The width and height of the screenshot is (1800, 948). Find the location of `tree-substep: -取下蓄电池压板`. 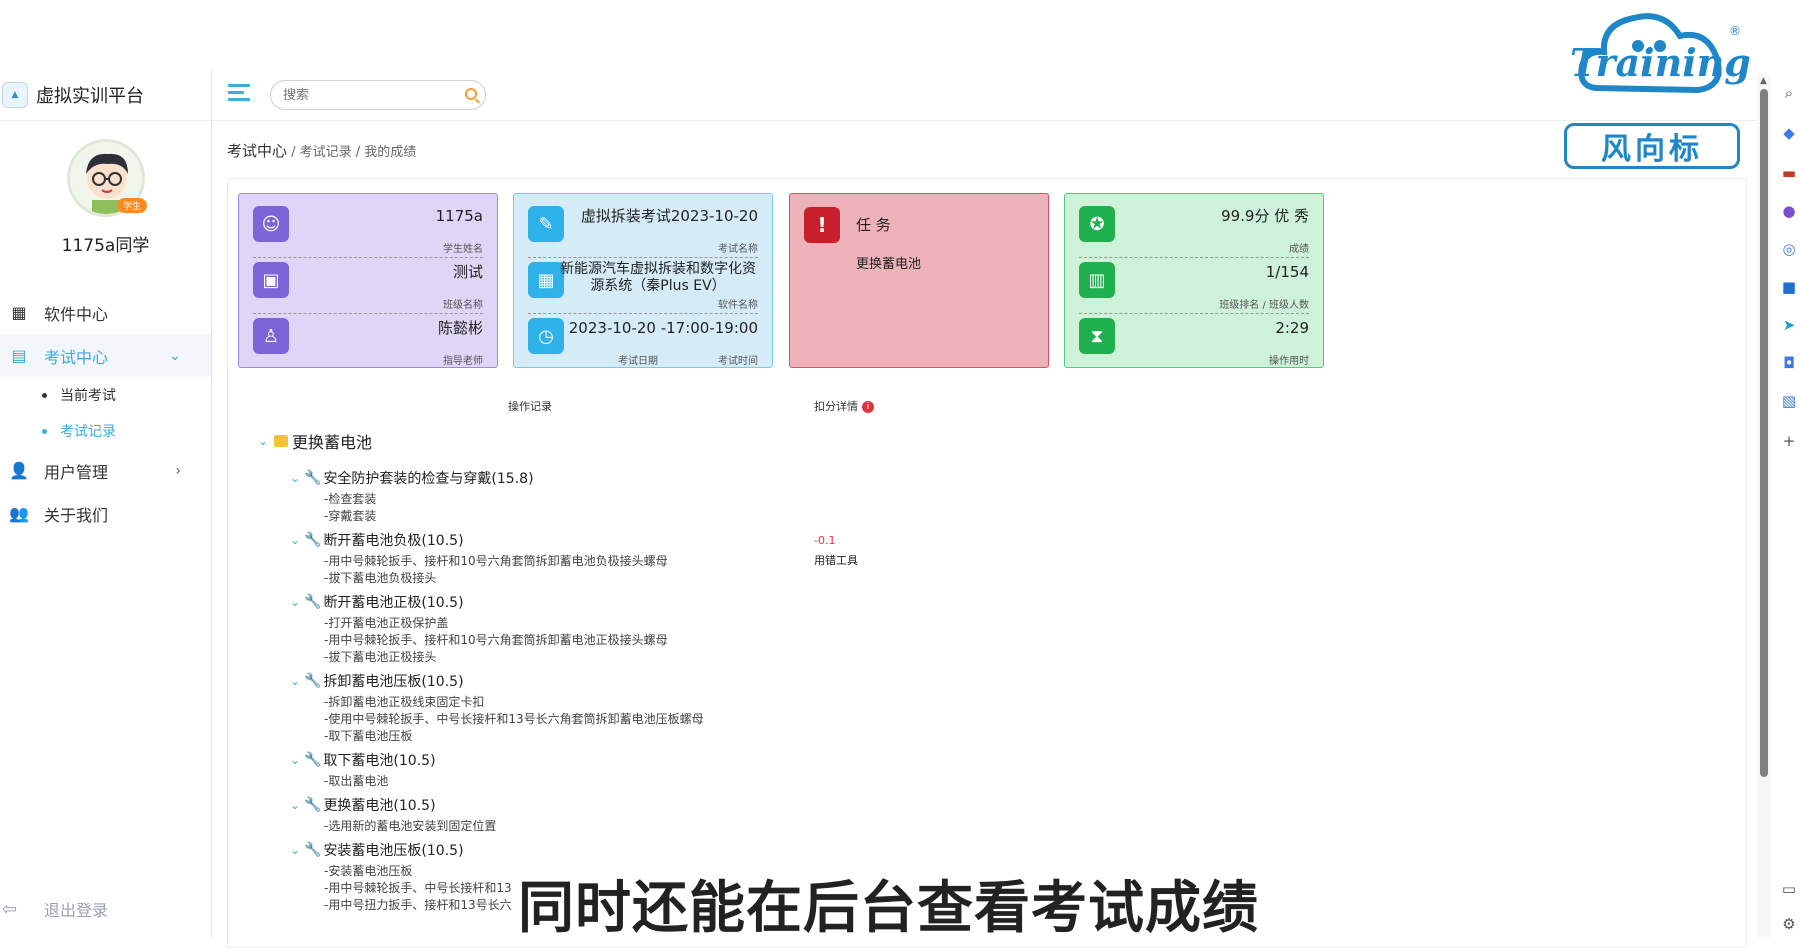

tree-substep: -取下蓄电池压板 is located at coordinates (368, 736).